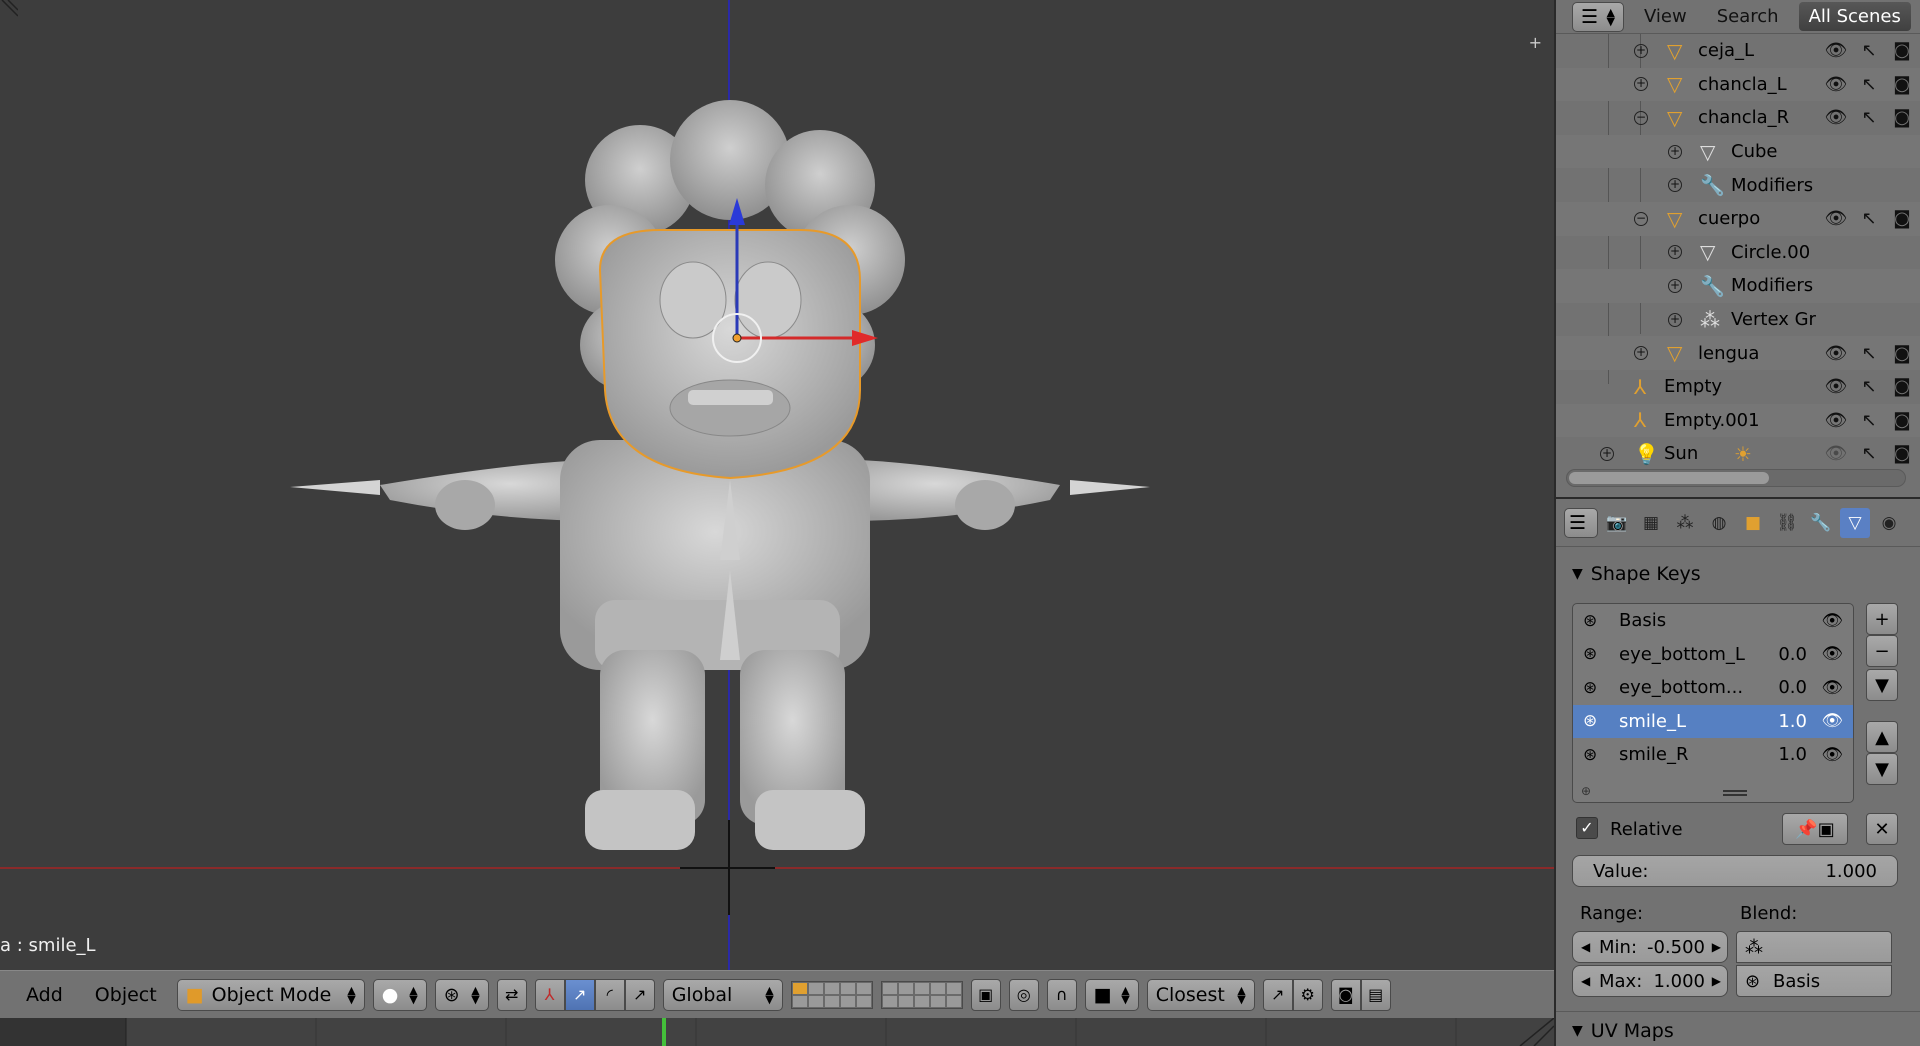  What do you see at coordinates (1650, 981) in the screenshot?
I see `max-field: ◀ Max: 1.000 ▶` at bounding box center [1650, 981].